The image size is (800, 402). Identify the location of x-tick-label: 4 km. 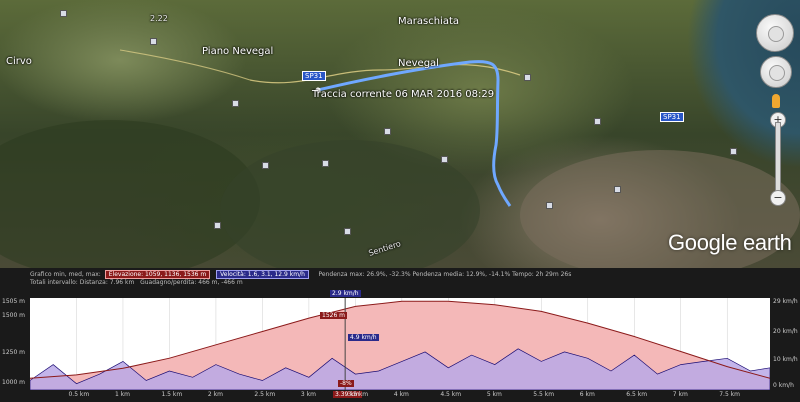
(401, 394).